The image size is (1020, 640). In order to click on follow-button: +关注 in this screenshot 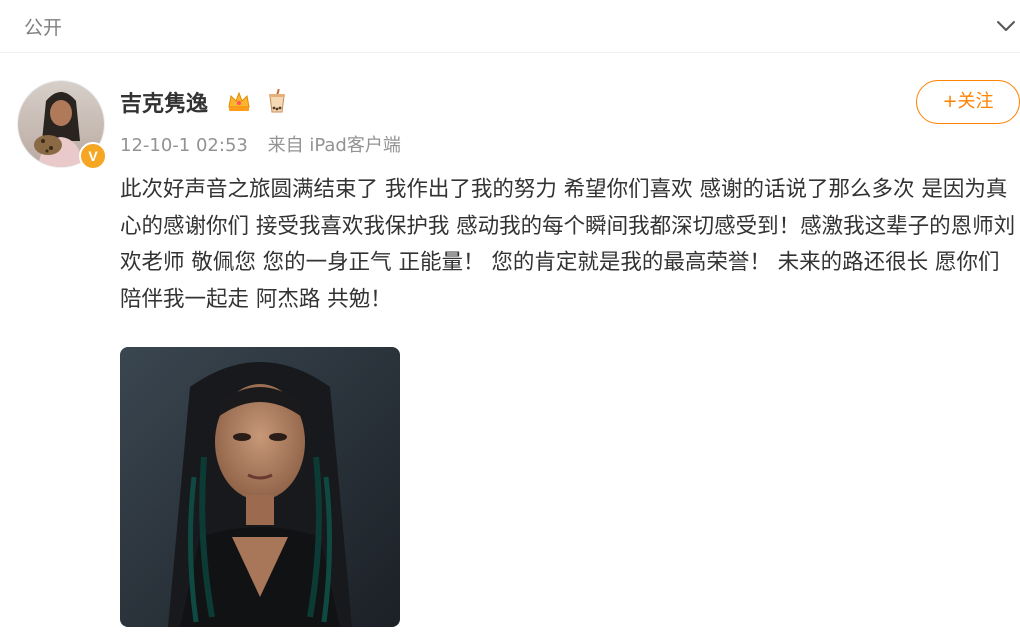, I will do `click(968, 102)`.